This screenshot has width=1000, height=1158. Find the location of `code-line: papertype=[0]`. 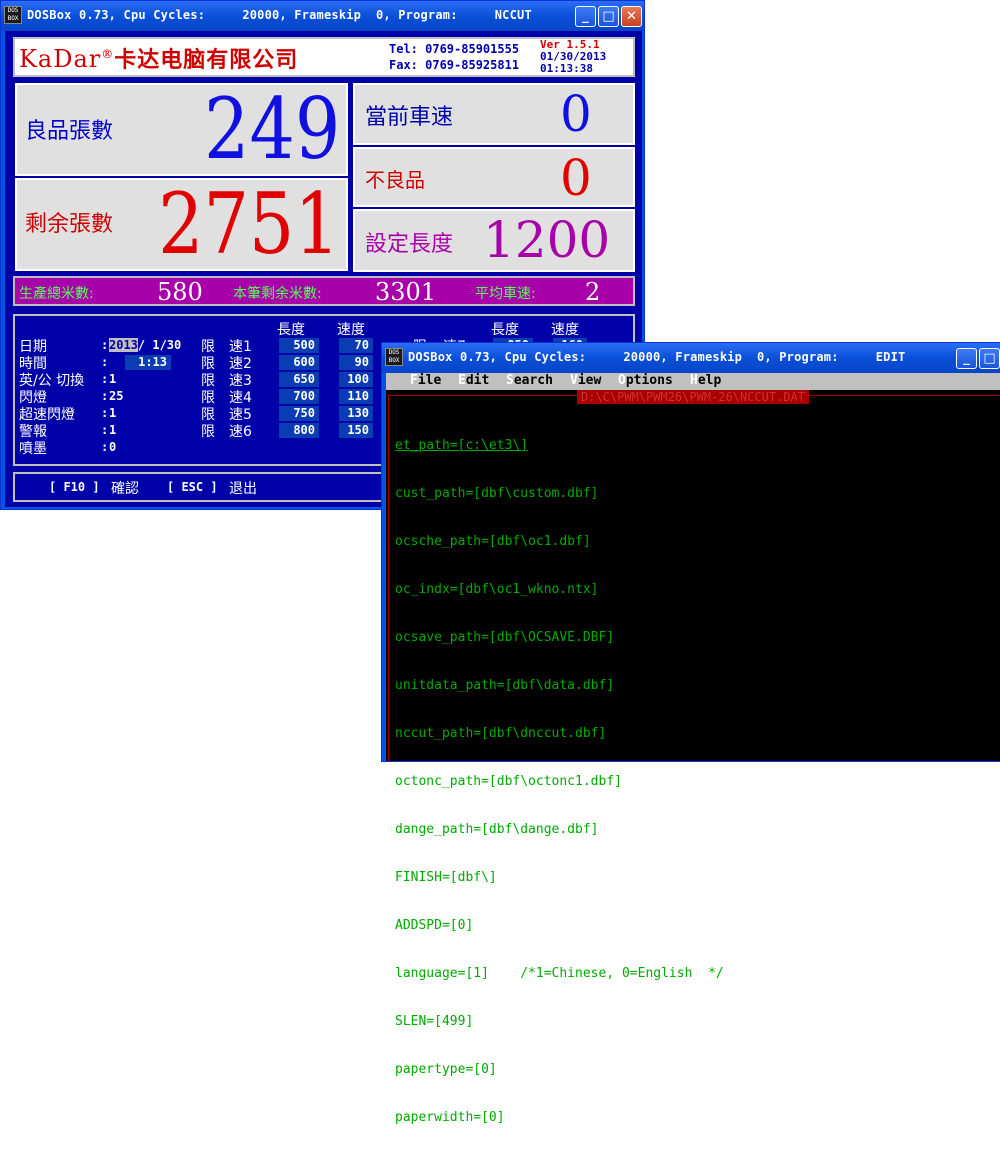

code-line: papertype=[0] is located at coordinates (446, 1069).